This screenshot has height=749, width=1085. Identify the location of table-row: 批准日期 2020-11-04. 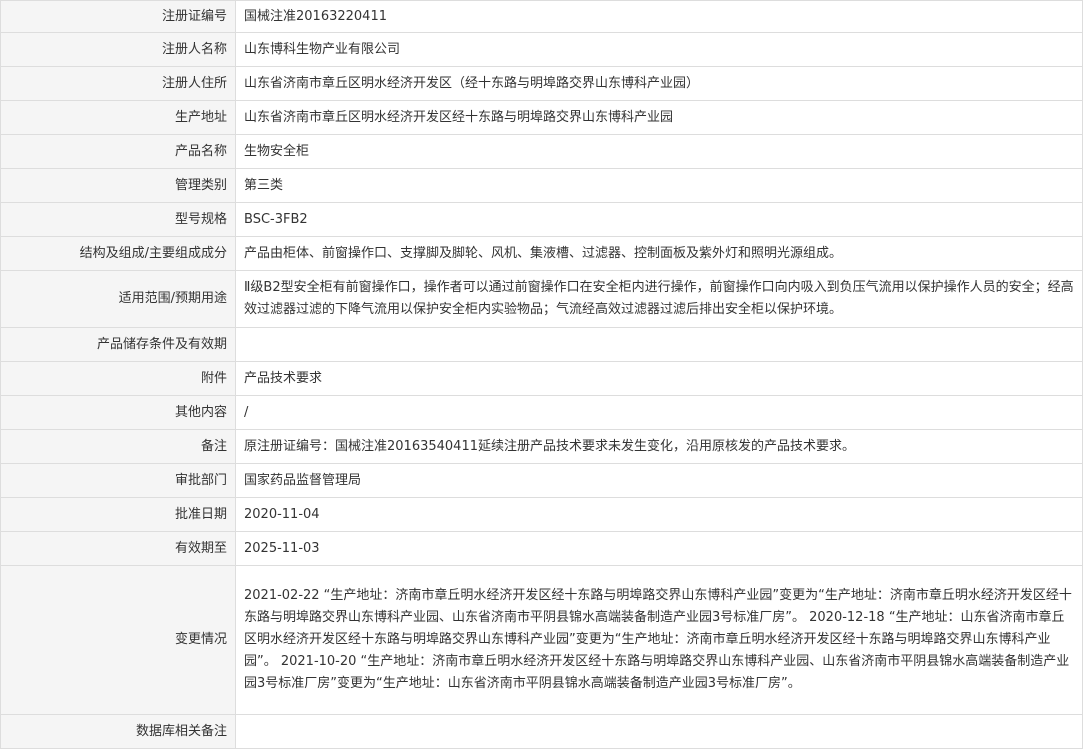
(541, 514).